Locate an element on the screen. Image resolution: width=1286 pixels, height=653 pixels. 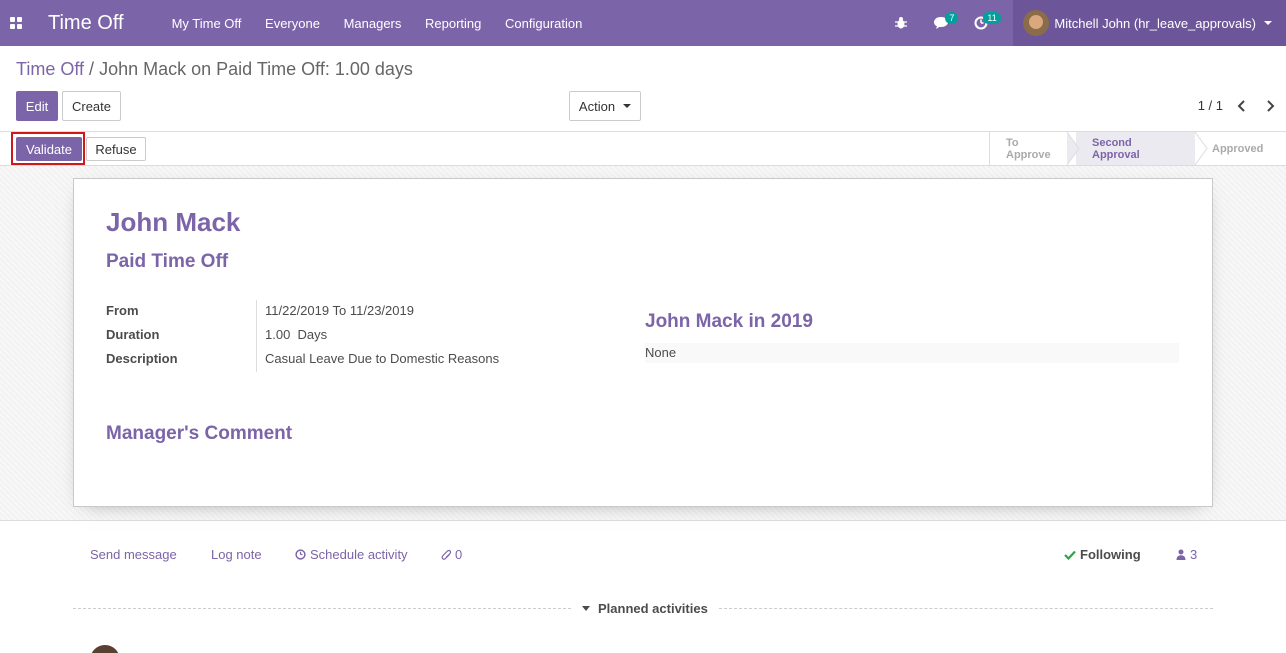
schedule-activity-label: Schedule activity is located at coordinates (359, 554).